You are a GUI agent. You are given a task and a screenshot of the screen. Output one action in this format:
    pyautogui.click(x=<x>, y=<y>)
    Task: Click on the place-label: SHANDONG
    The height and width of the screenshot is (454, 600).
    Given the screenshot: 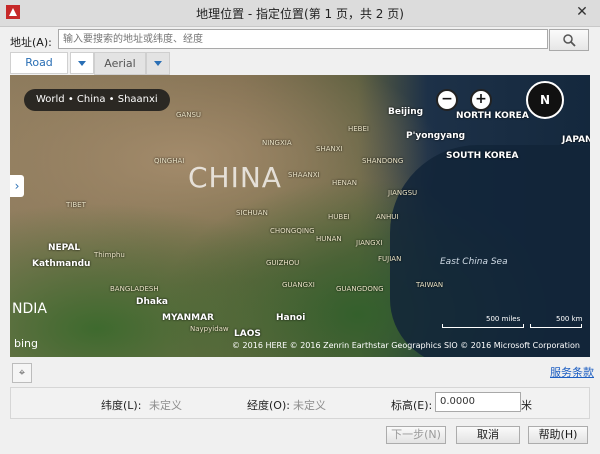 What is the action you would take?
    pyautogui.click(x=383, y=161)
    